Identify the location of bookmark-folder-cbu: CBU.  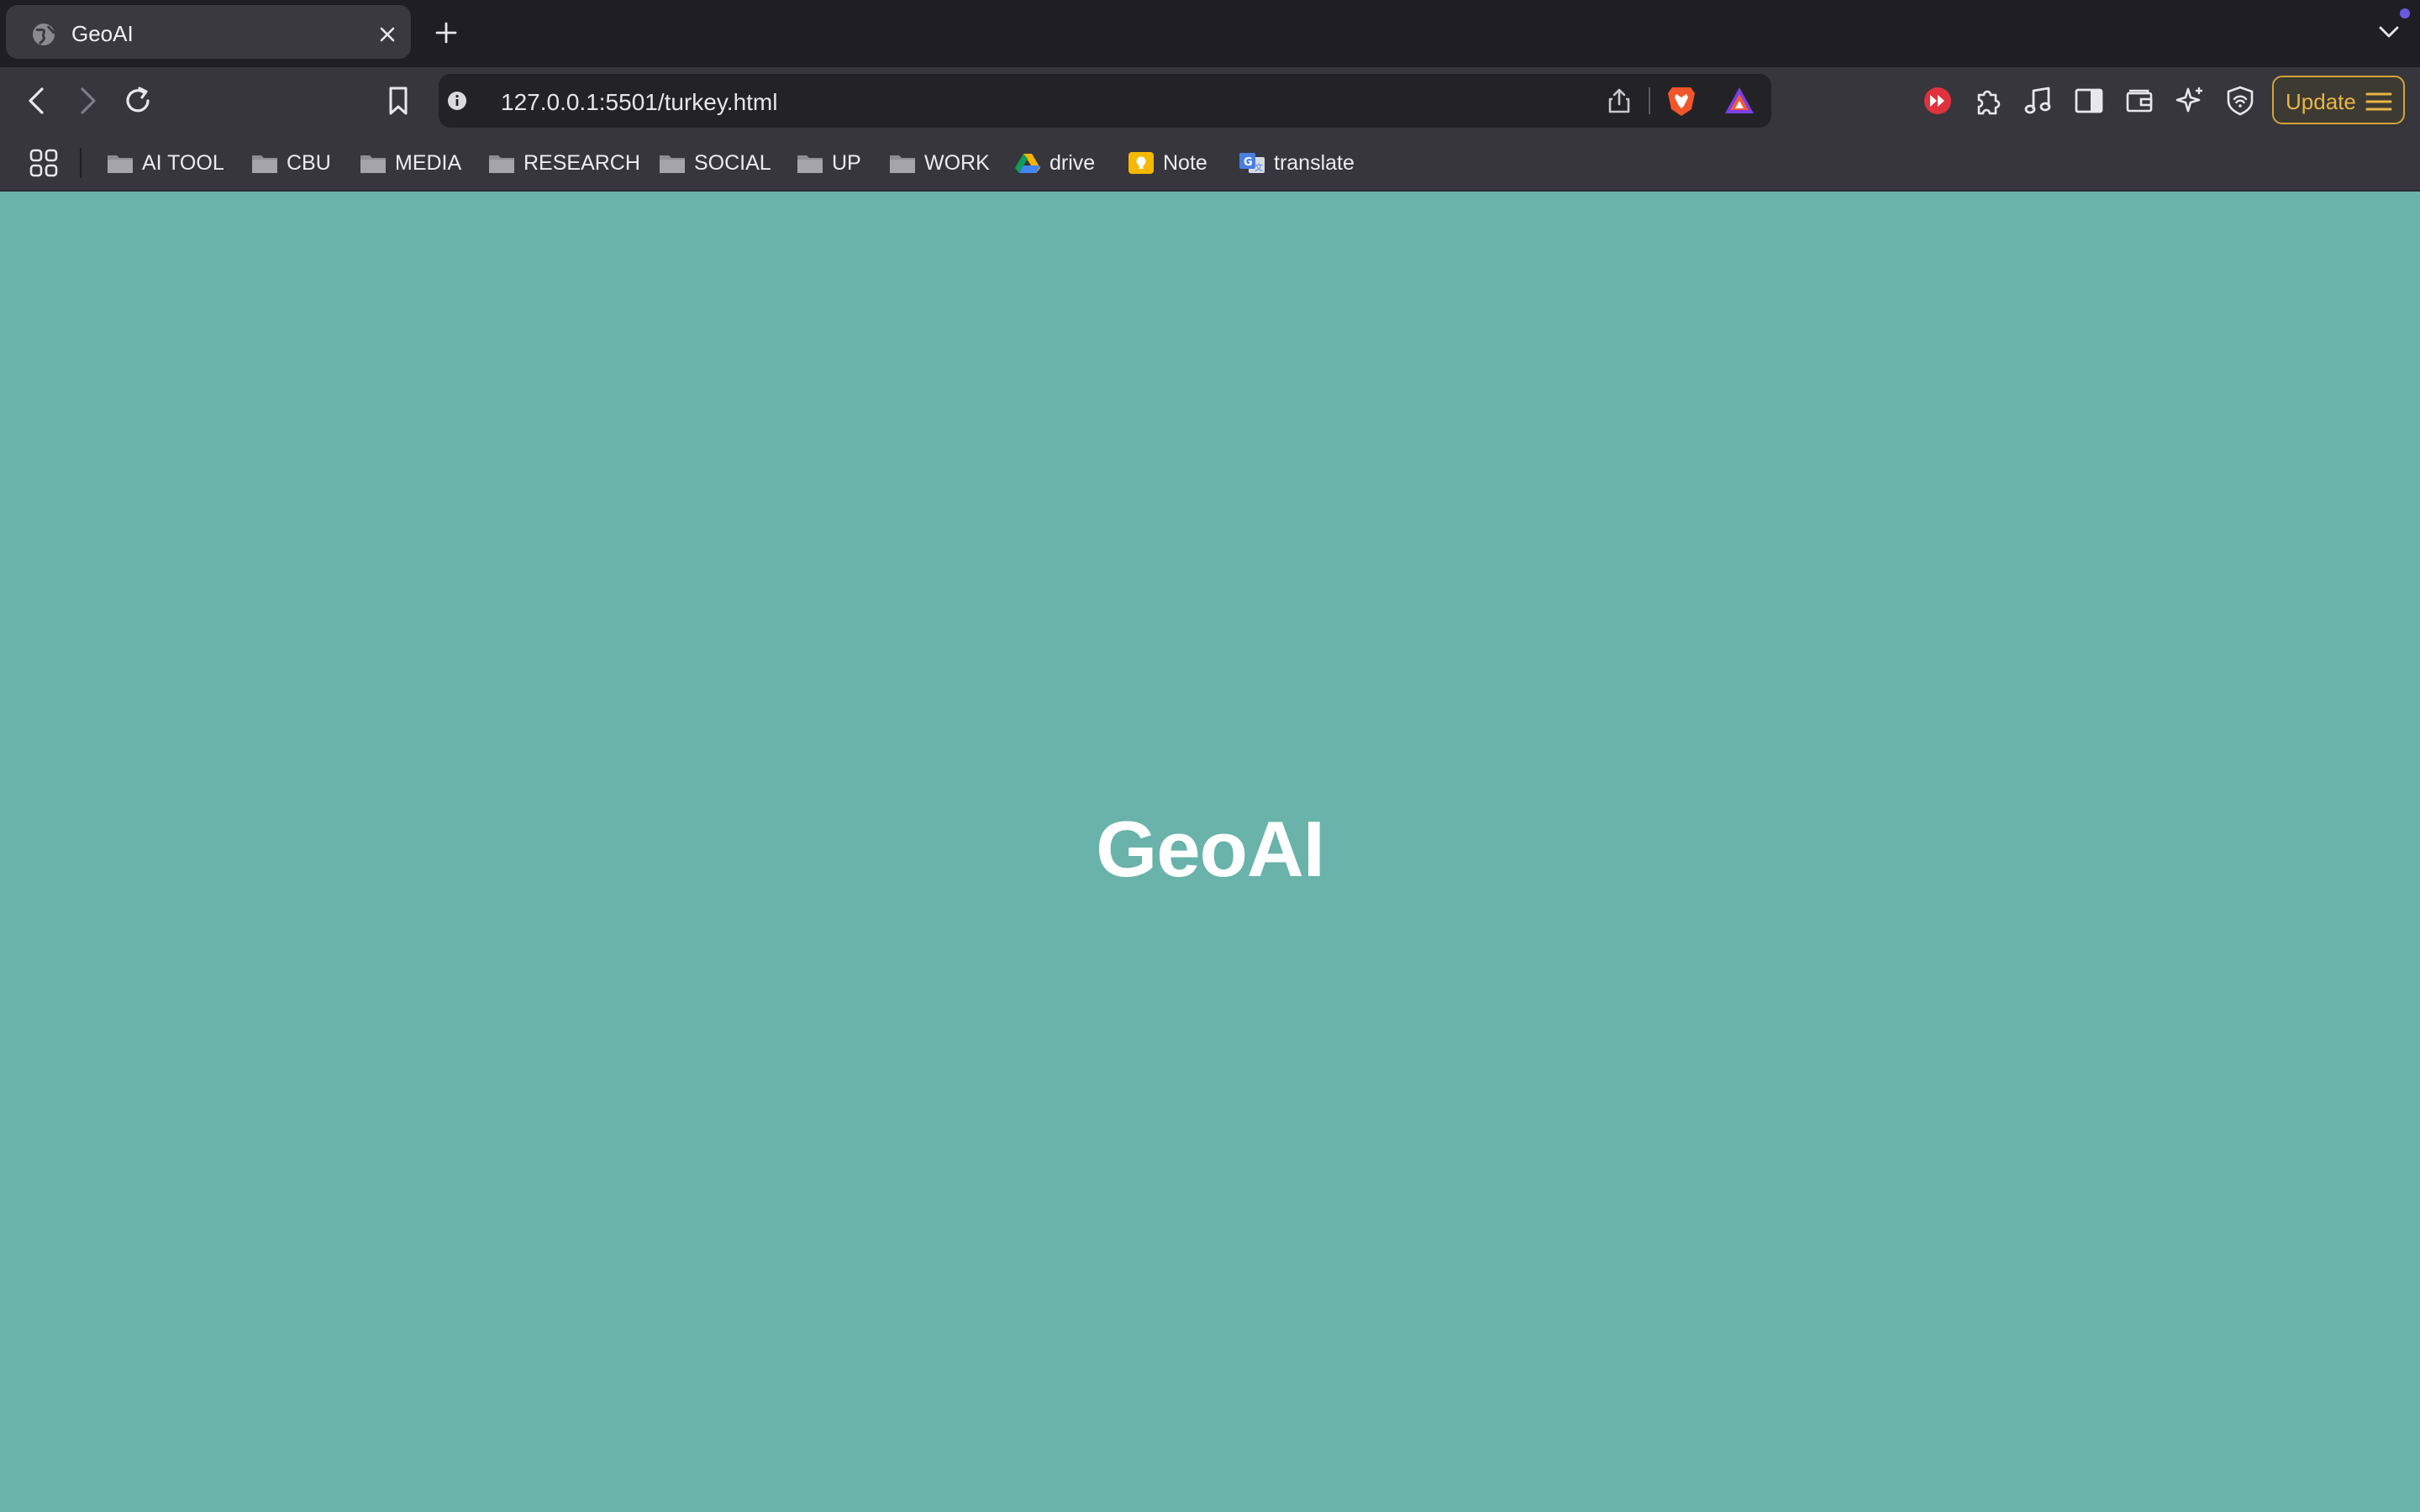
(291, 163).